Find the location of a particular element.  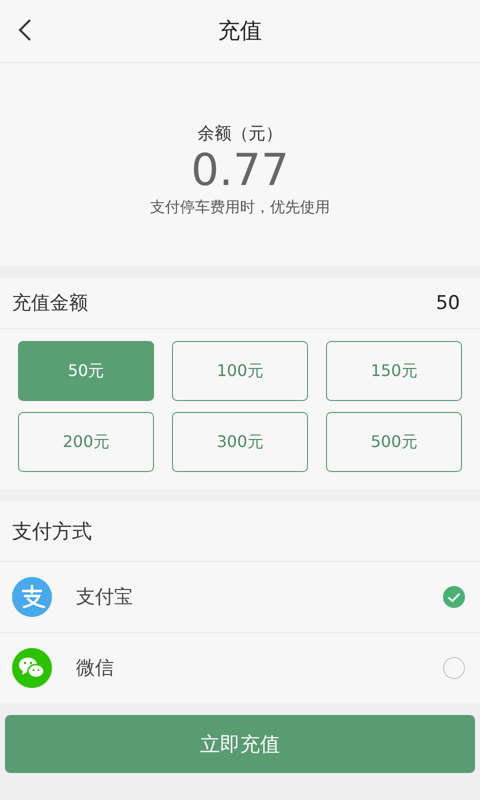

balance-label: 余额（元） is located at coordinates (240, 134).